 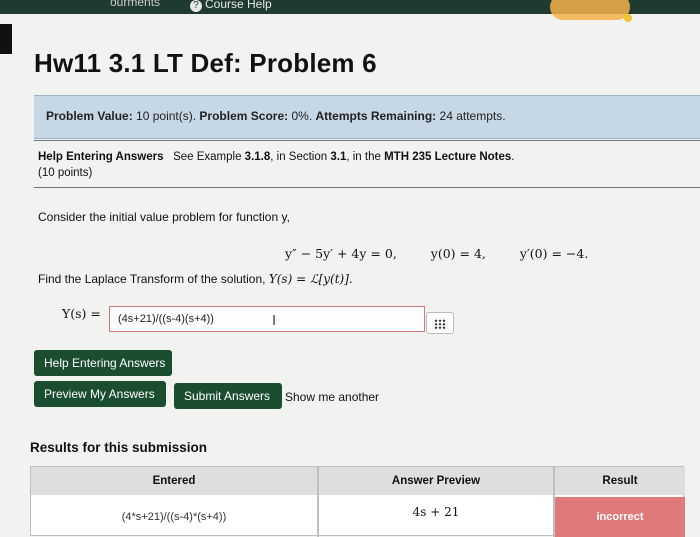 What do you see at coordinates (6, 39) in the screenshot?
I see `left-edge-marker` at bounding box center [6, 39].